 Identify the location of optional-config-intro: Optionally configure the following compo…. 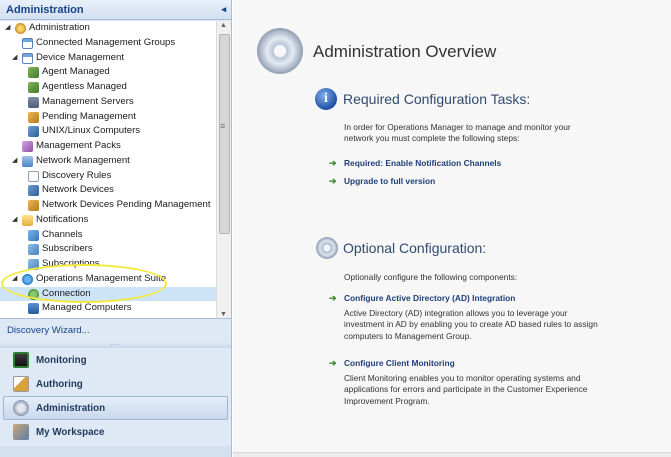
(431, 277).